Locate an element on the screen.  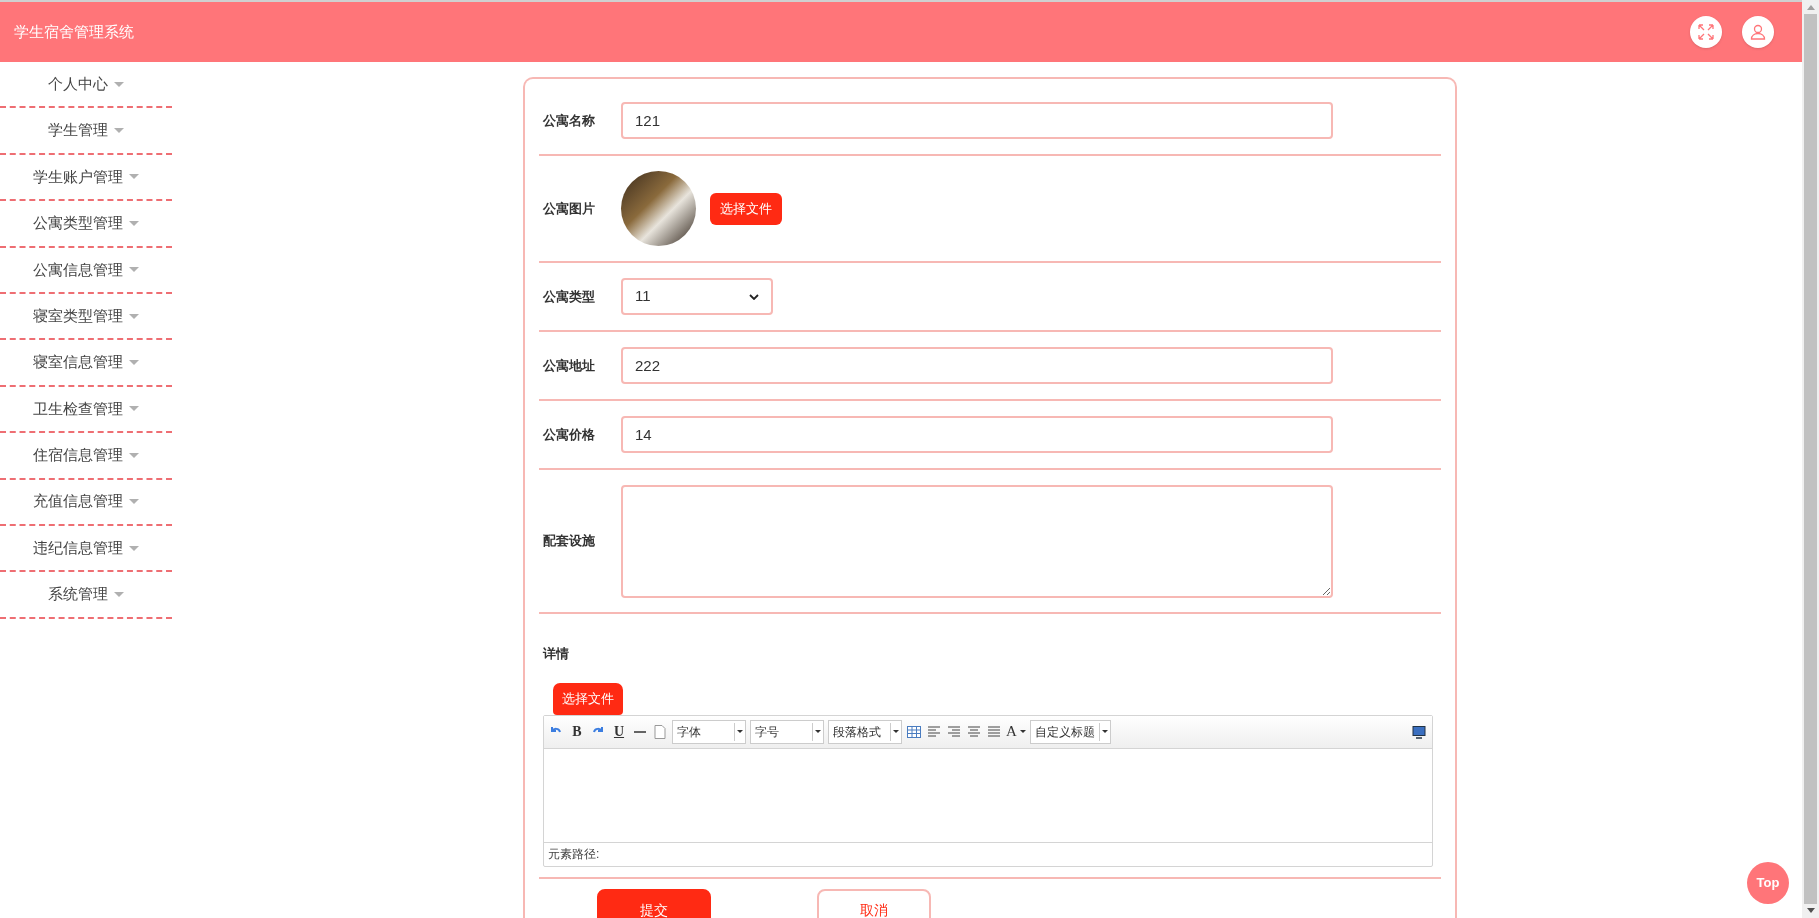
sidebar-item: 公寓类型管理 is located at coordinates (78, 223).